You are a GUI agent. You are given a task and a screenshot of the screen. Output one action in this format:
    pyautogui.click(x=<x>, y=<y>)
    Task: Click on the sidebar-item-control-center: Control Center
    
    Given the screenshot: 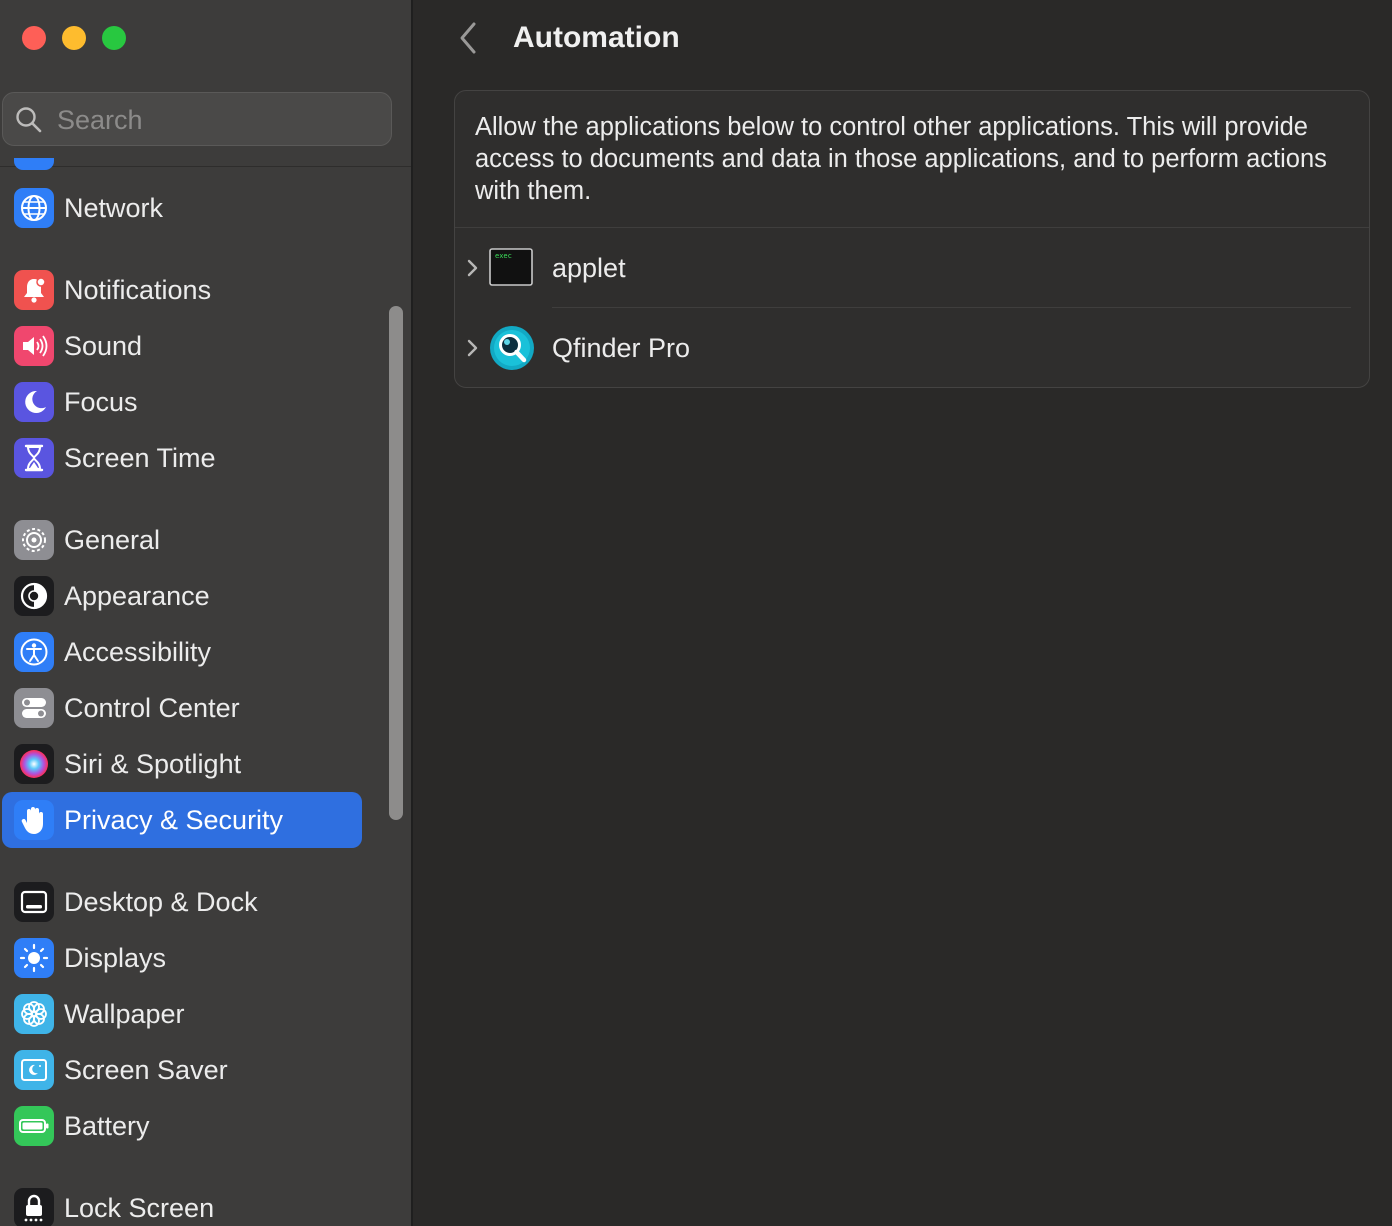 What is the action you would take?
    pyautogui.click(x=182, y=708)
    